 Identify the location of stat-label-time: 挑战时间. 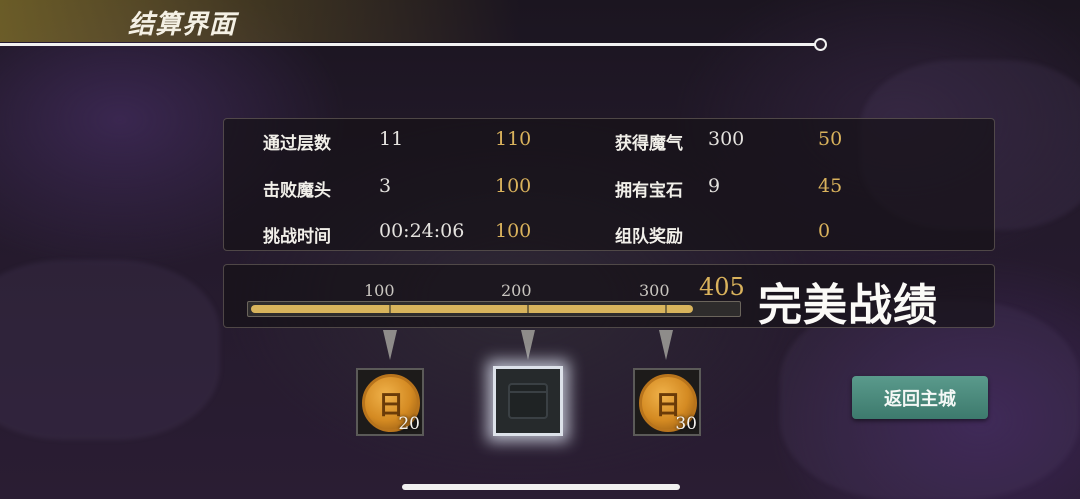
(297, 237).